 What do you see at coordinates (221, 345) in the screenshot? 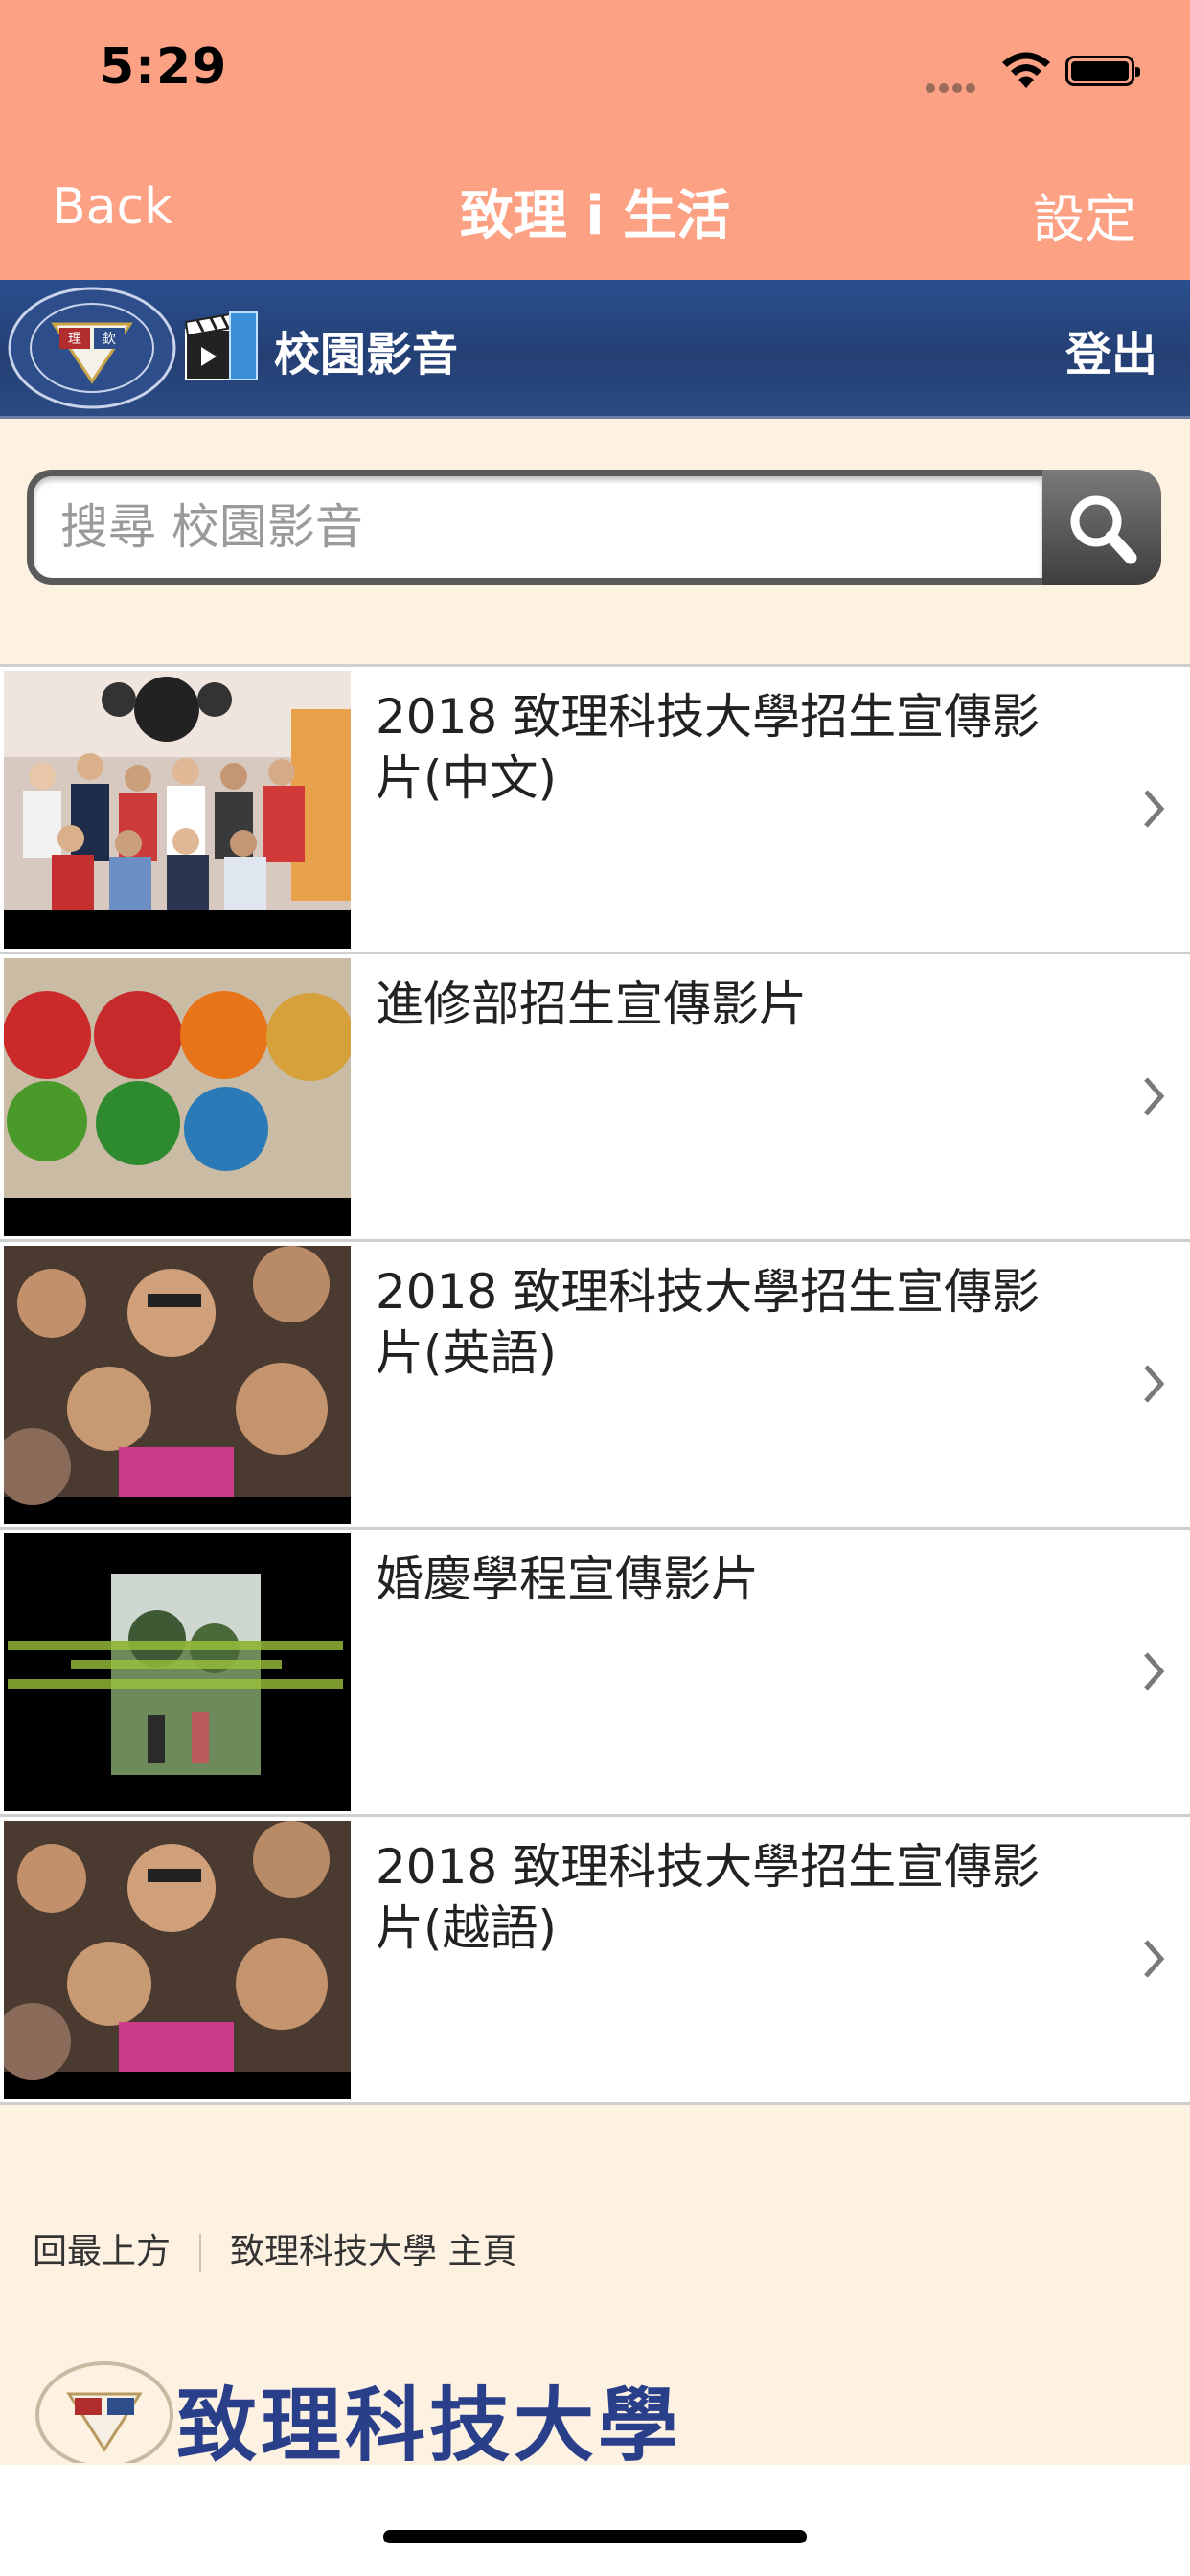
I see `video-clapper-icon` at bounding box center [221, 345].